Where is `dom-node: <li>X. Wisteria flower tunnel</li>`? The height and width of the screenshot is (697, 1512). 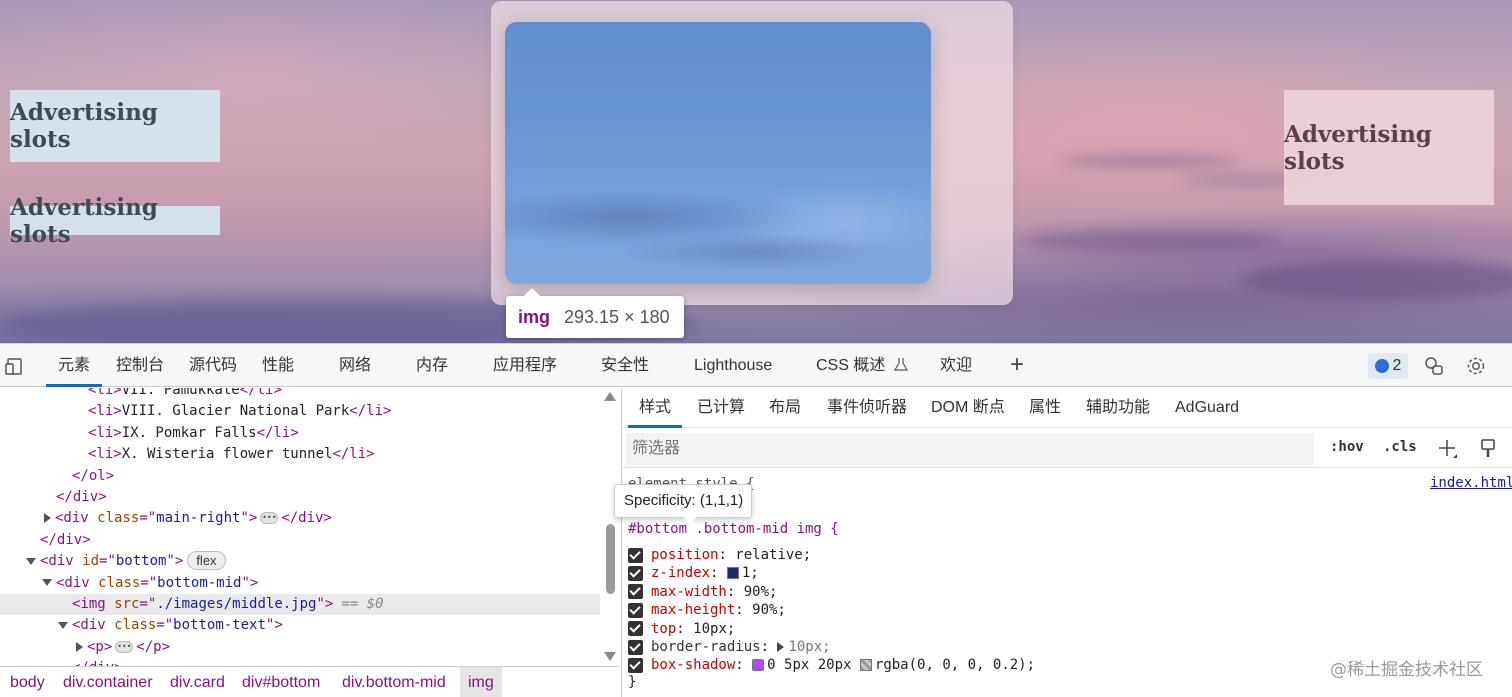
dom-node: <li>X. Wisteria flower tunnel</li> is located at coordinates (300, 454).